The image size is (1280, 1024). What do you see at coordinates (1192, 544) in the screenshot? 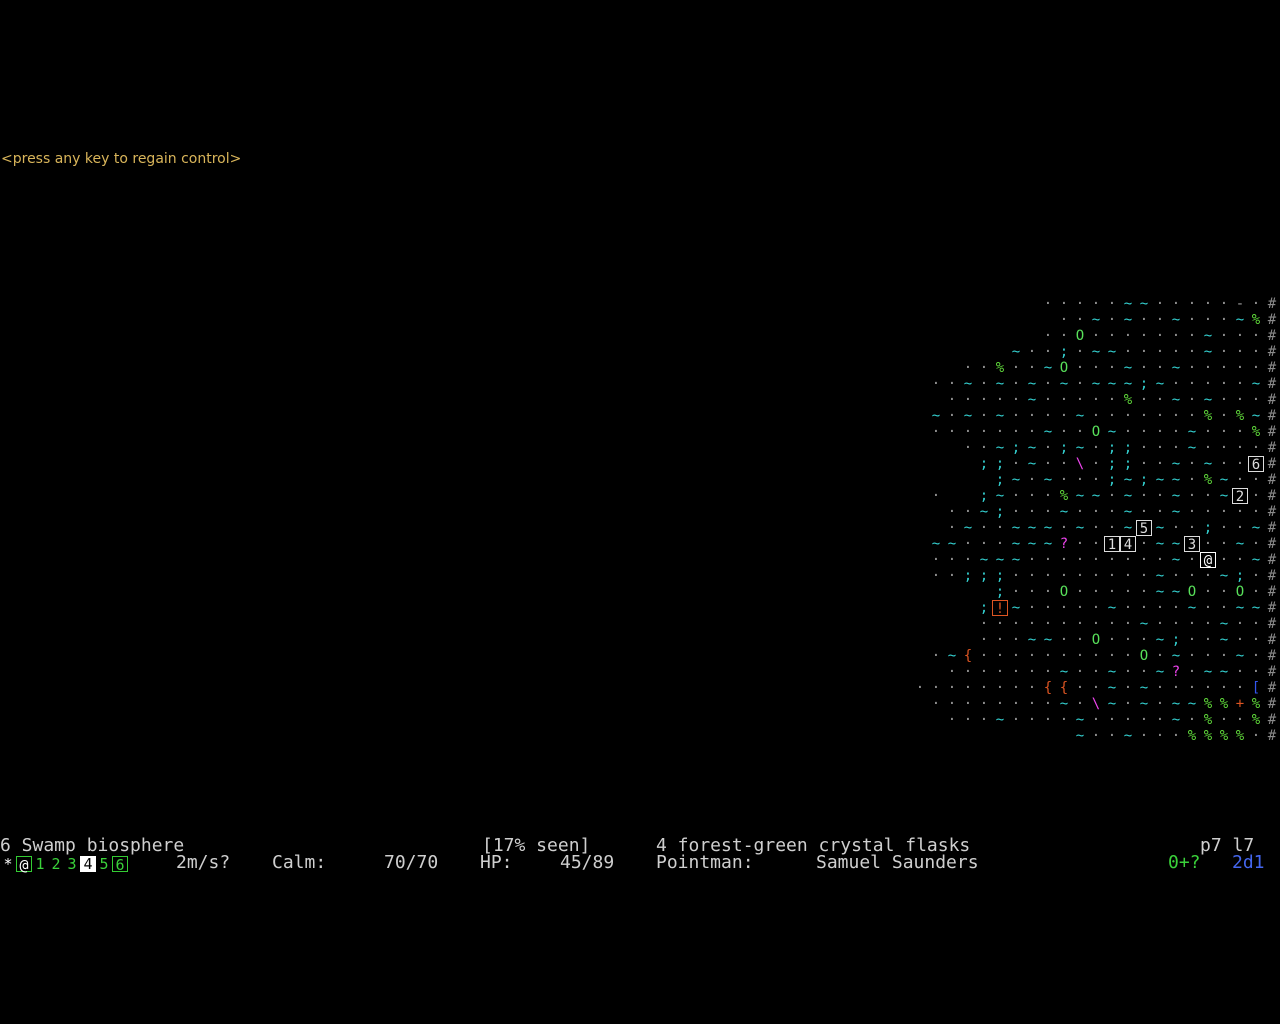
I see `ally-marker-3: 3` at bounding box center [1192, 544].